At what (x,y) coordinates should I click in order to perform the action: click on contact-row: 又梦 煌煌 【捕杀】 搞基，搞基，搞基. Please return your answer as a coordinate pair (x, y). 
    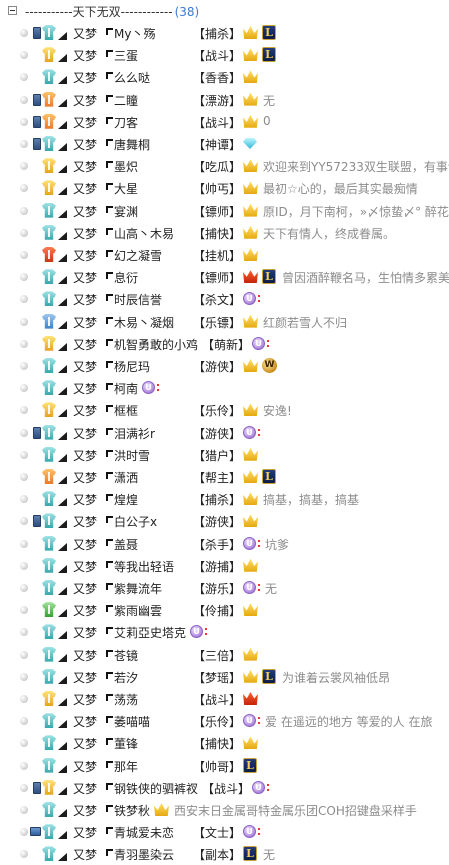
    Looking at the image, I should click on (224, 499).